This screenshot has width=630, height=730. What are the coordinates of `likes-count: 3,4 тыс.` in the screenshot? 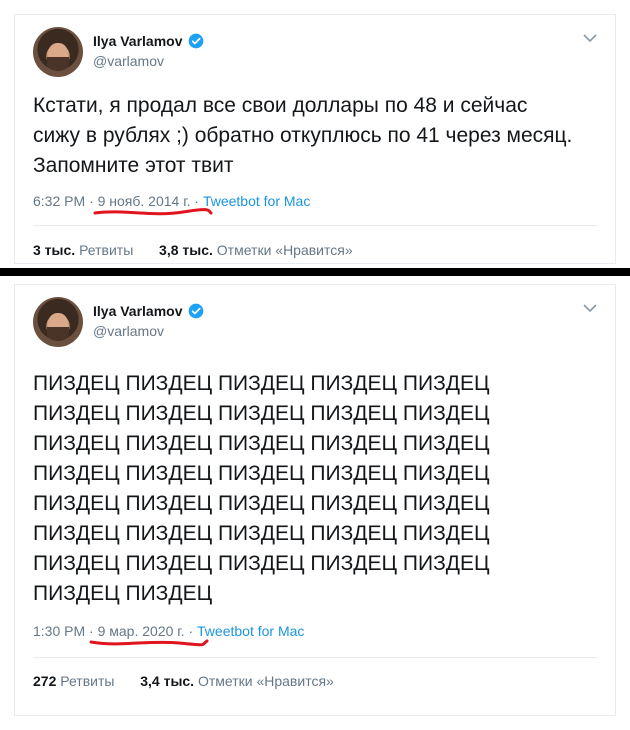 It's located at (167, 681).